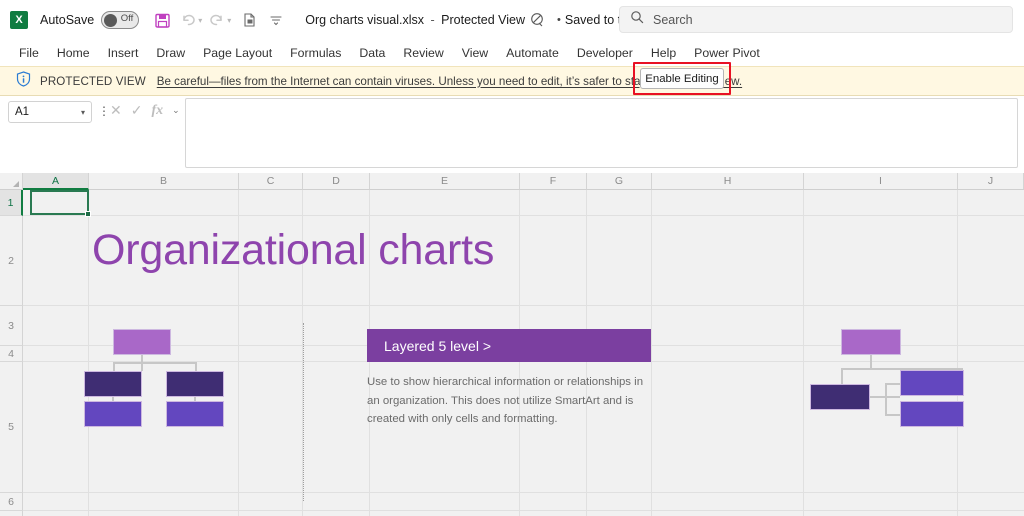 The width and height of the screenshot is (1024, 516). I want to click on enter-icon: ✓, so click(137, 110).